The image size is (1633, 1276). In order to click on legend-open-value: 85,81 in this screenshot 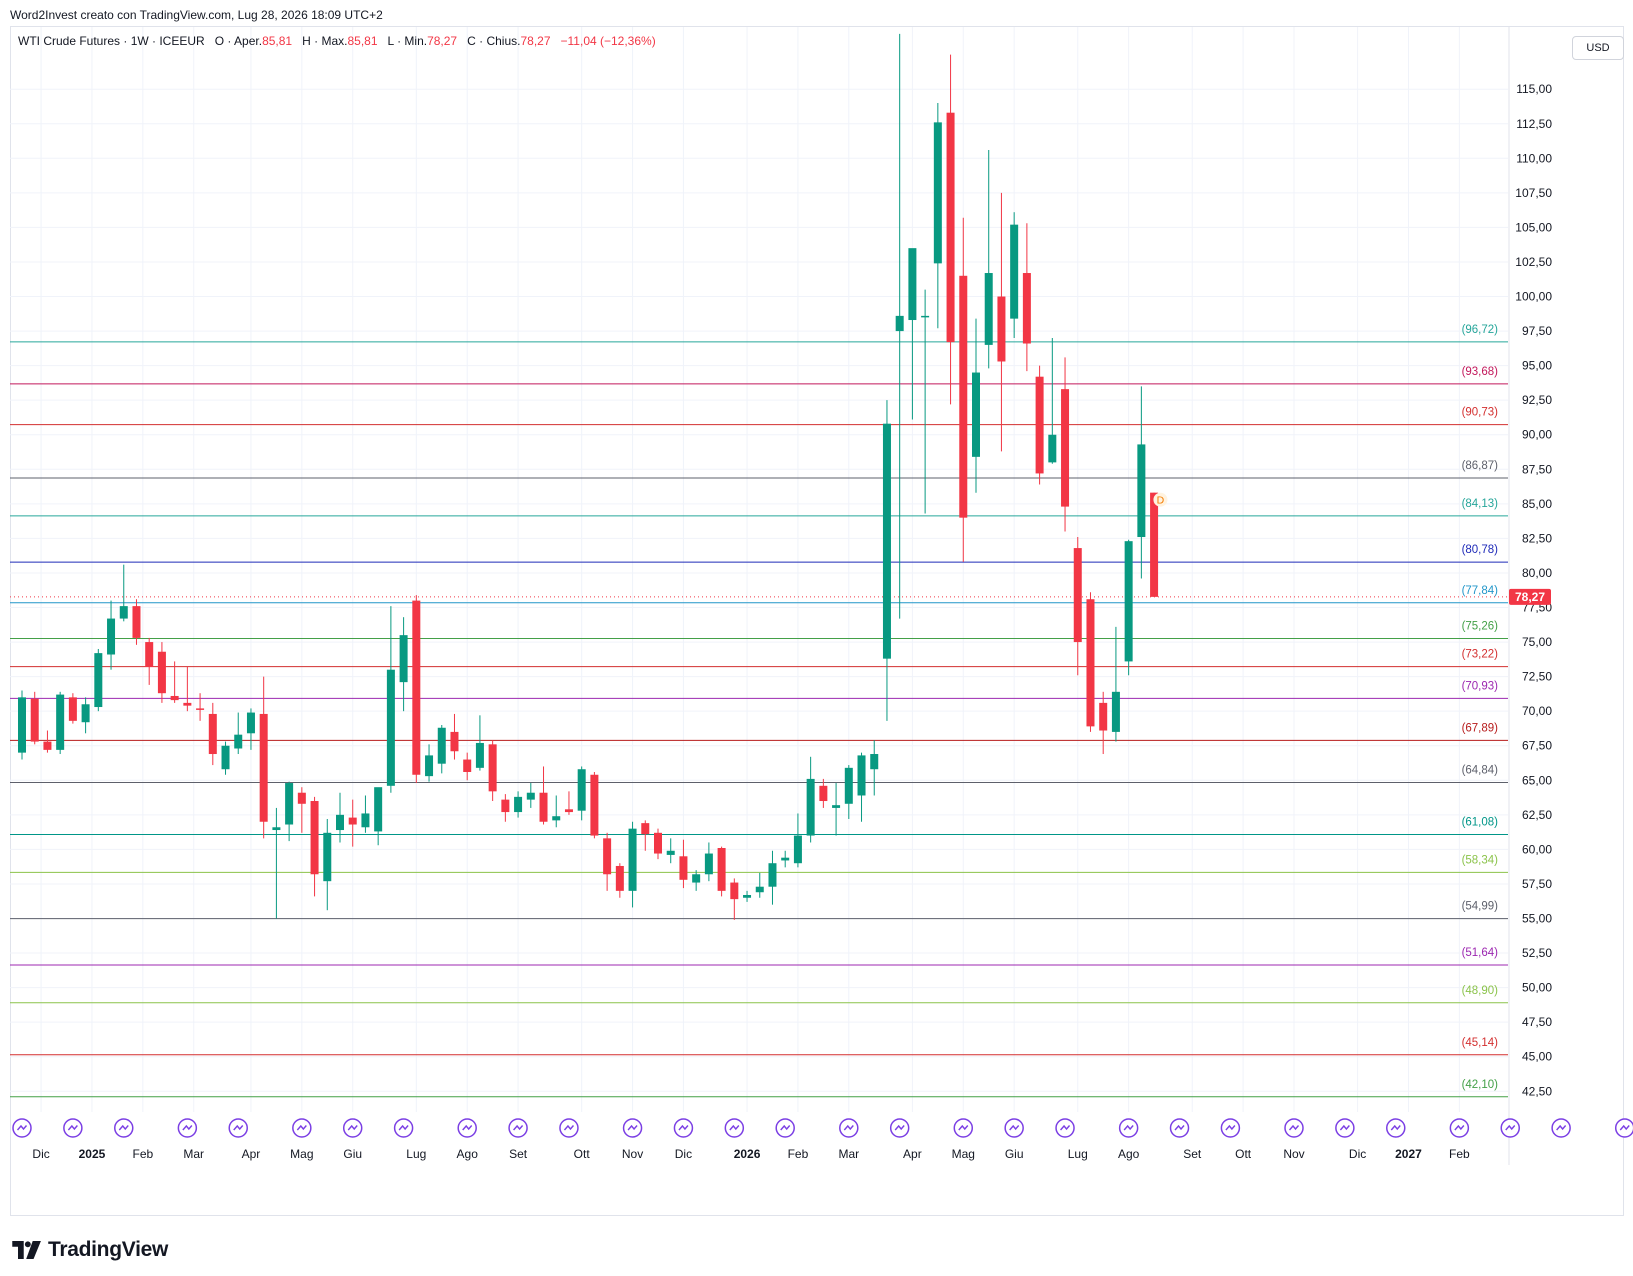, I will do `click(277, 41)`.